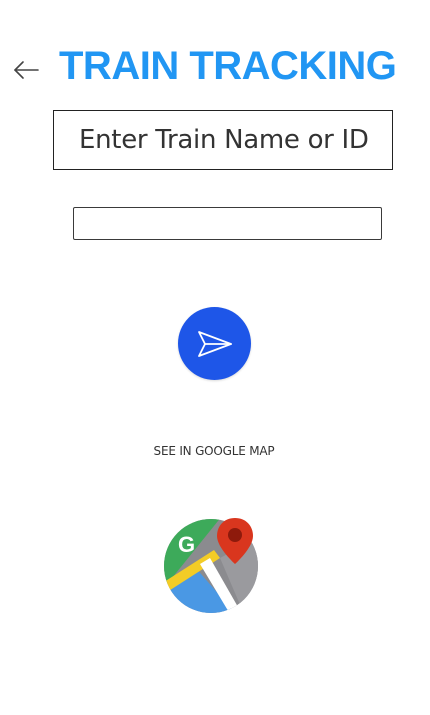 This screenshot has height=715, width=430. What do you see at coordinates (228, 66) in the screenshot?
I see `page-title: TRAIN TRACKING` at bounding box center [228, 66].